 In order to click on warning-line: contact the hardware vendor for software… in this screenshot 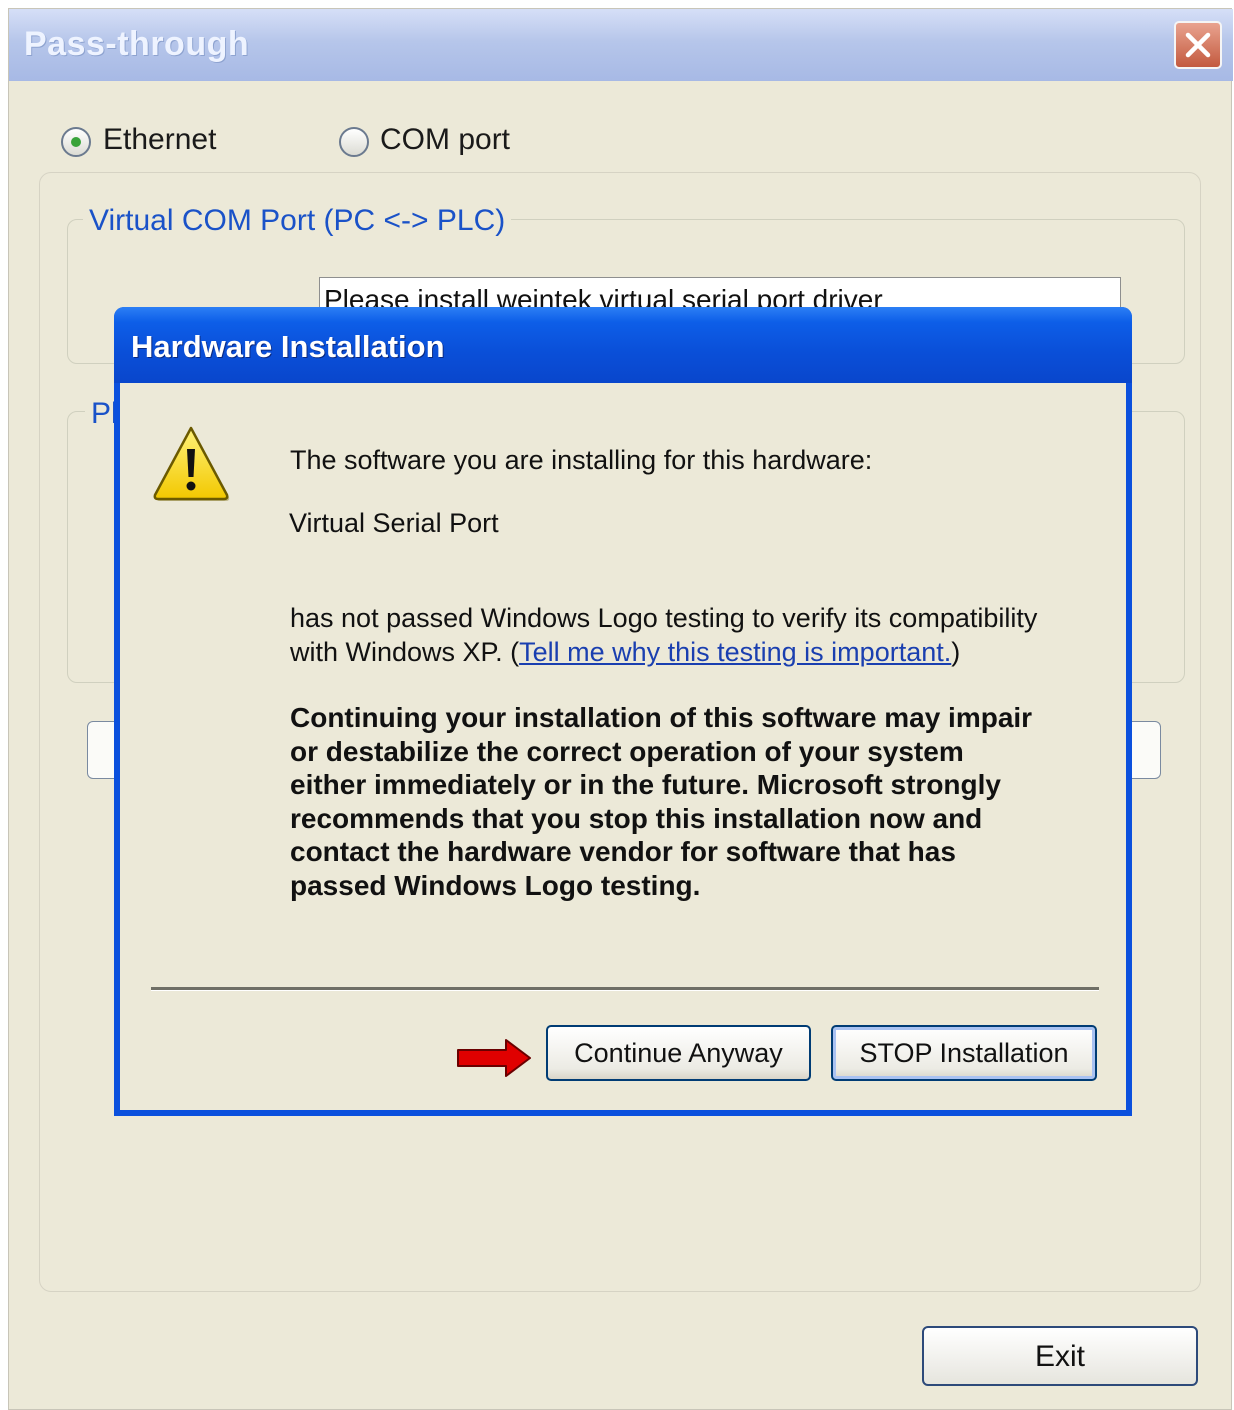, I will do `click(623, 851)`.